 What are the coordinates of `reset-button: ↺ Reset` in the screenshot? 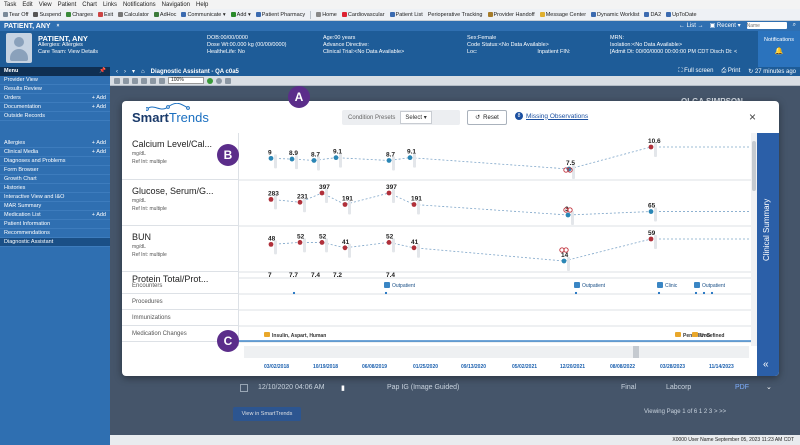 It's located at (487, 117).